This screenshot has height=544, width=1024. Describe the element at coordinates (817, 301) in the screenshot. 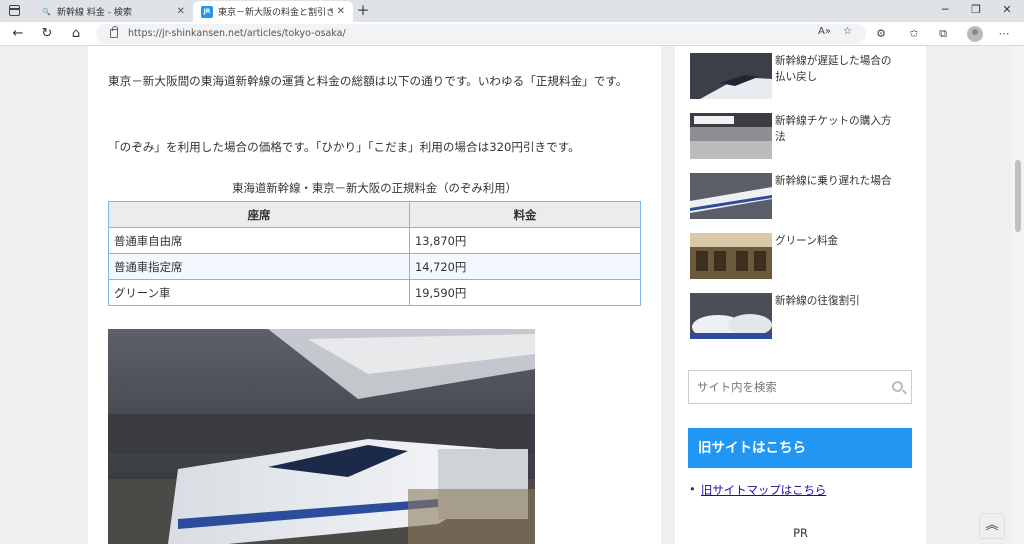

I see `related-label: 新幹線の往復割引` at that location.